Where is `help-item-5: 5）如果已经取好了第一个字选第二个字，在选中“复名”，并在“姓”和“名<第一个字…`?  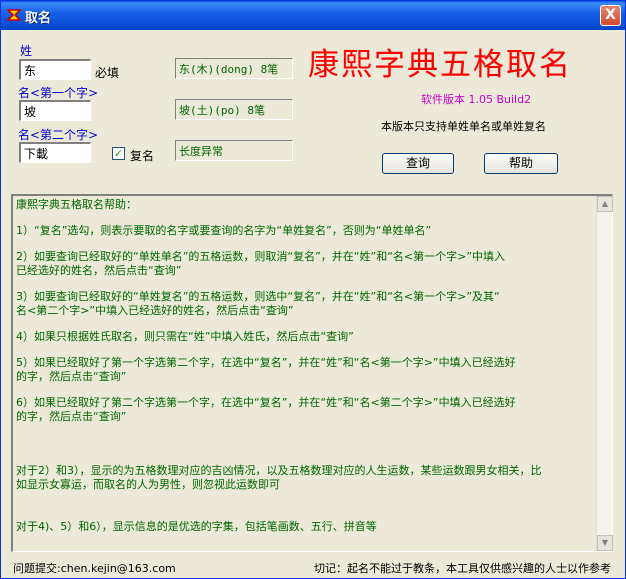 help-item-5: 5）如果已经取好了第一个字选第二个字，在选中“复名”，并在“姓”和“名<第一个字… is located at coordinates (266, 369).